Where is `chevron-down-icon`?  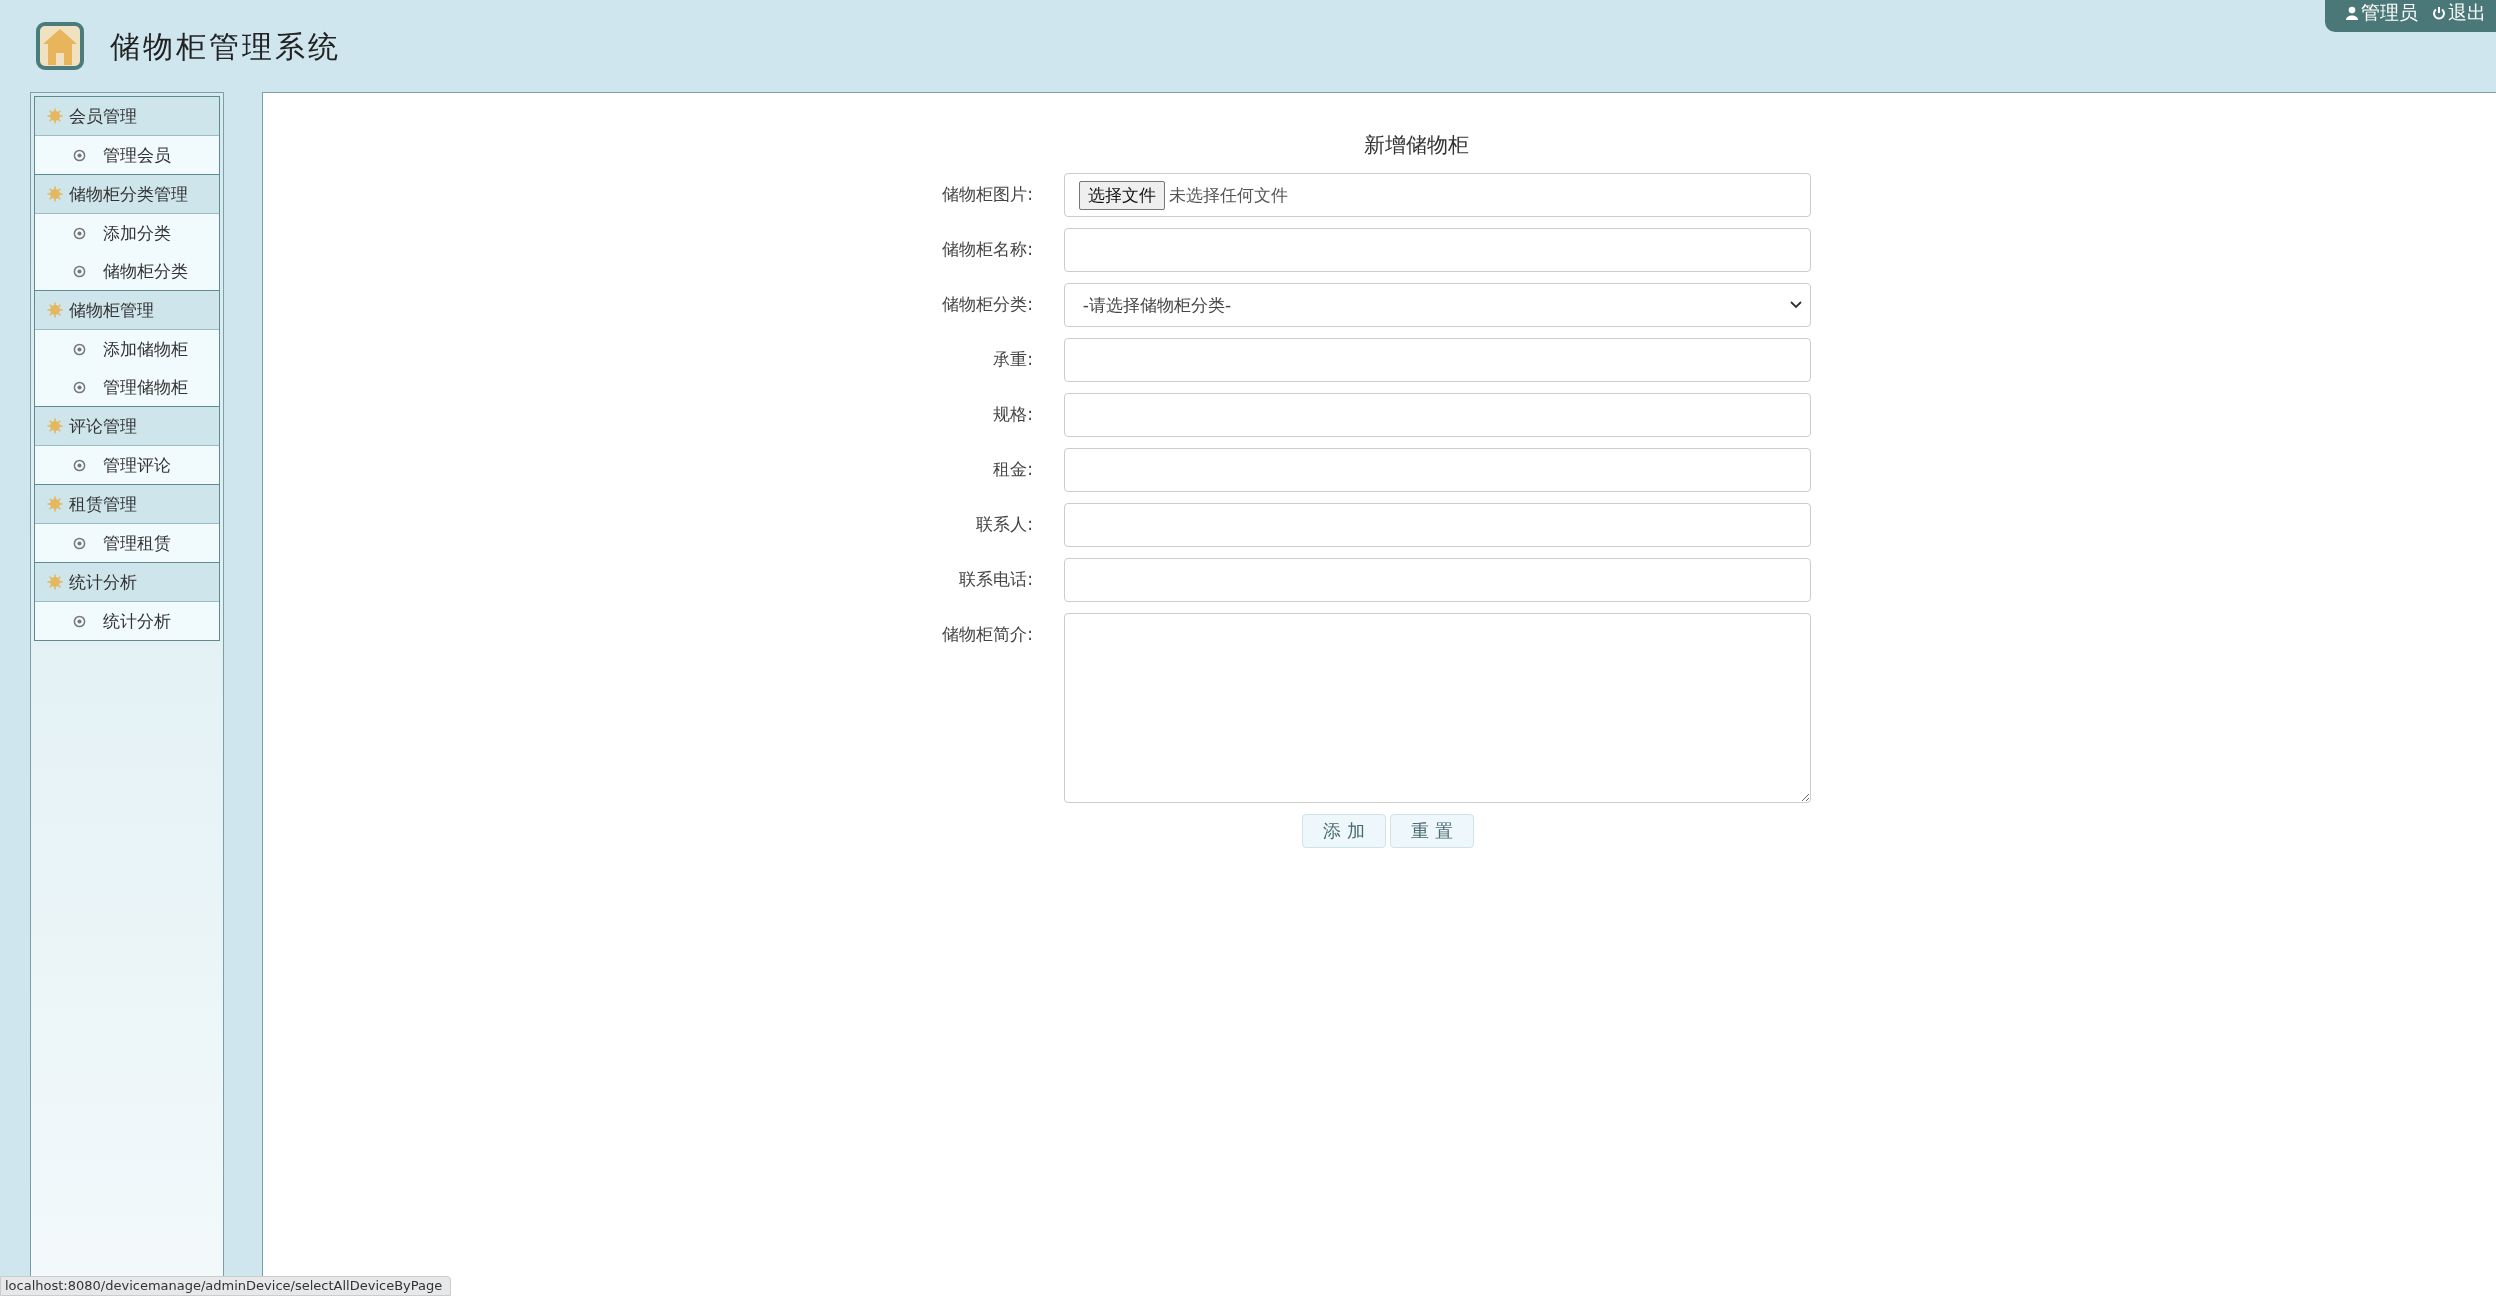 chevron-down-icon is located at coordinates (1796, 305).